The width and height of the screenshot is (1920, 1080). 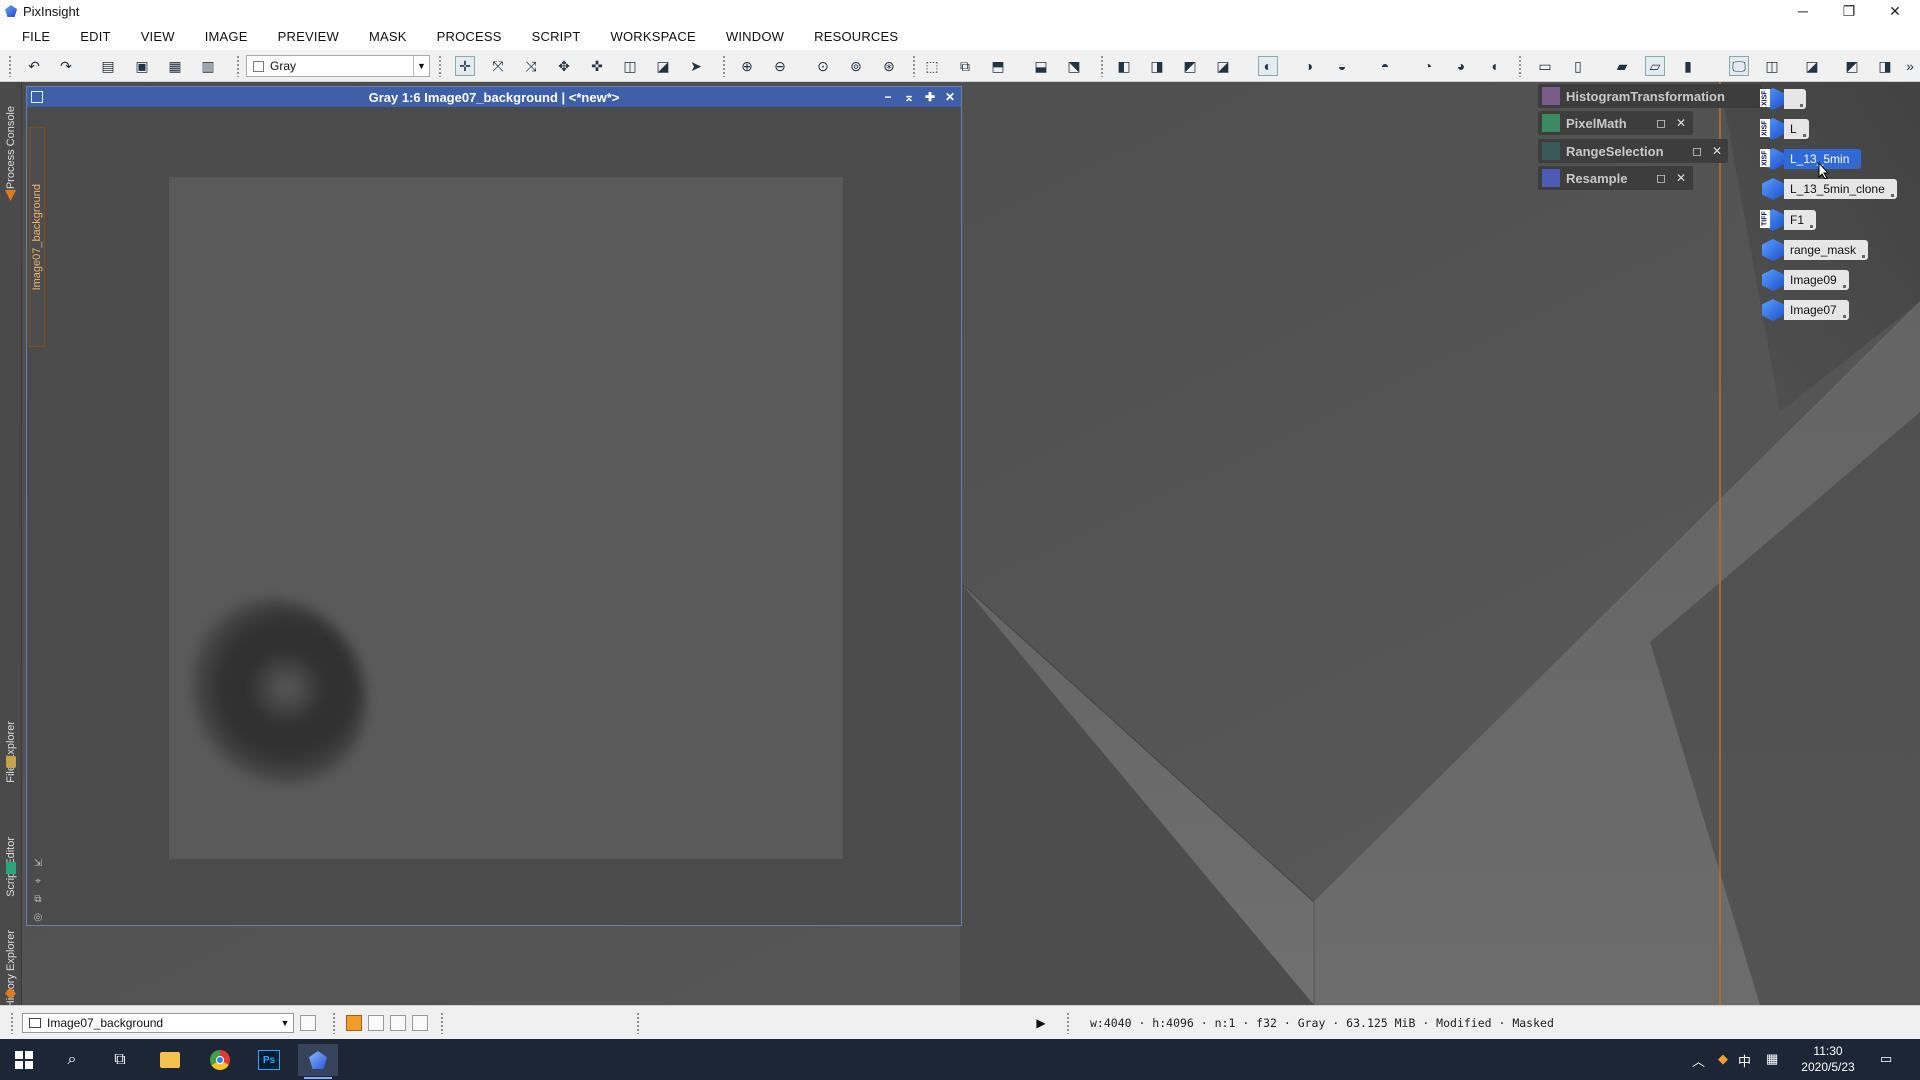 What do you see at coordinates (1815, 250) in the screenshot?
I see `view-icon-range-mask: range_mask` at bounding box center [1815, 250].